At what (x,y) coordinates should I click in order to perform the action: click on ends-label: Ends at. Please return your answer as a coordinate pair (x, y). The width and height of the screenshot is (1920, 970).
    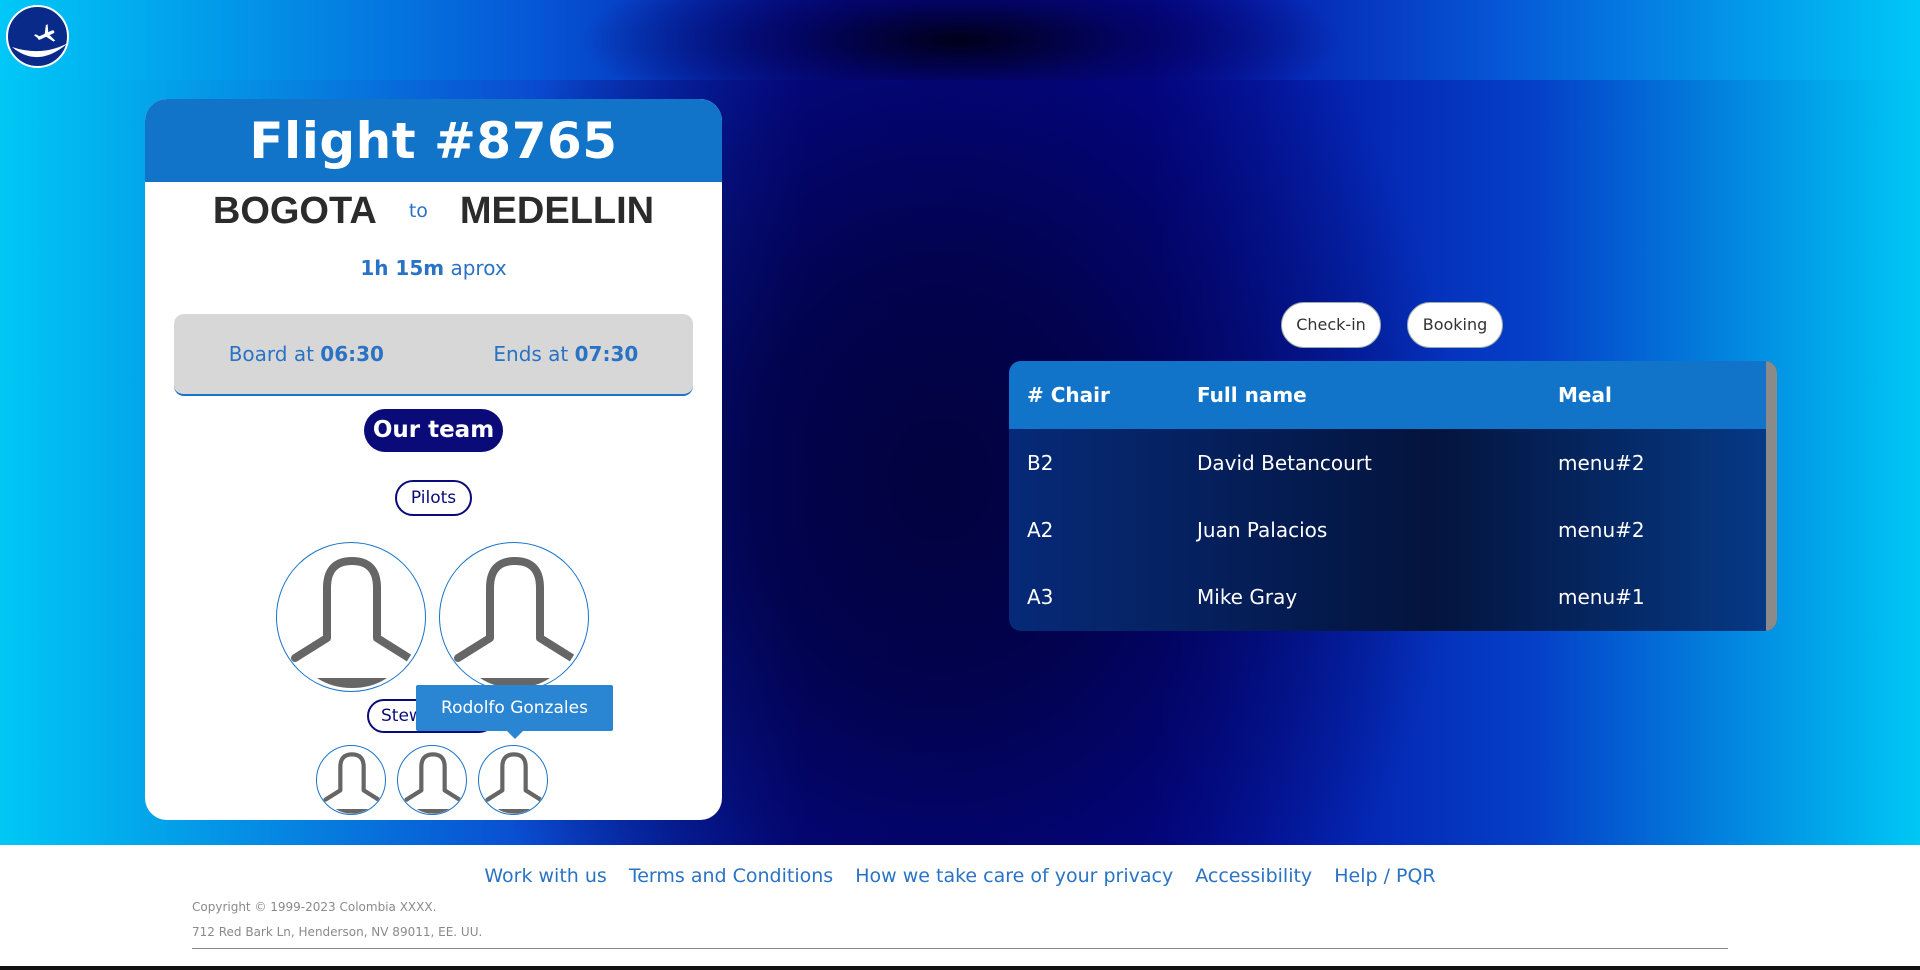
    Looking at the image, I should click on (531, 354).